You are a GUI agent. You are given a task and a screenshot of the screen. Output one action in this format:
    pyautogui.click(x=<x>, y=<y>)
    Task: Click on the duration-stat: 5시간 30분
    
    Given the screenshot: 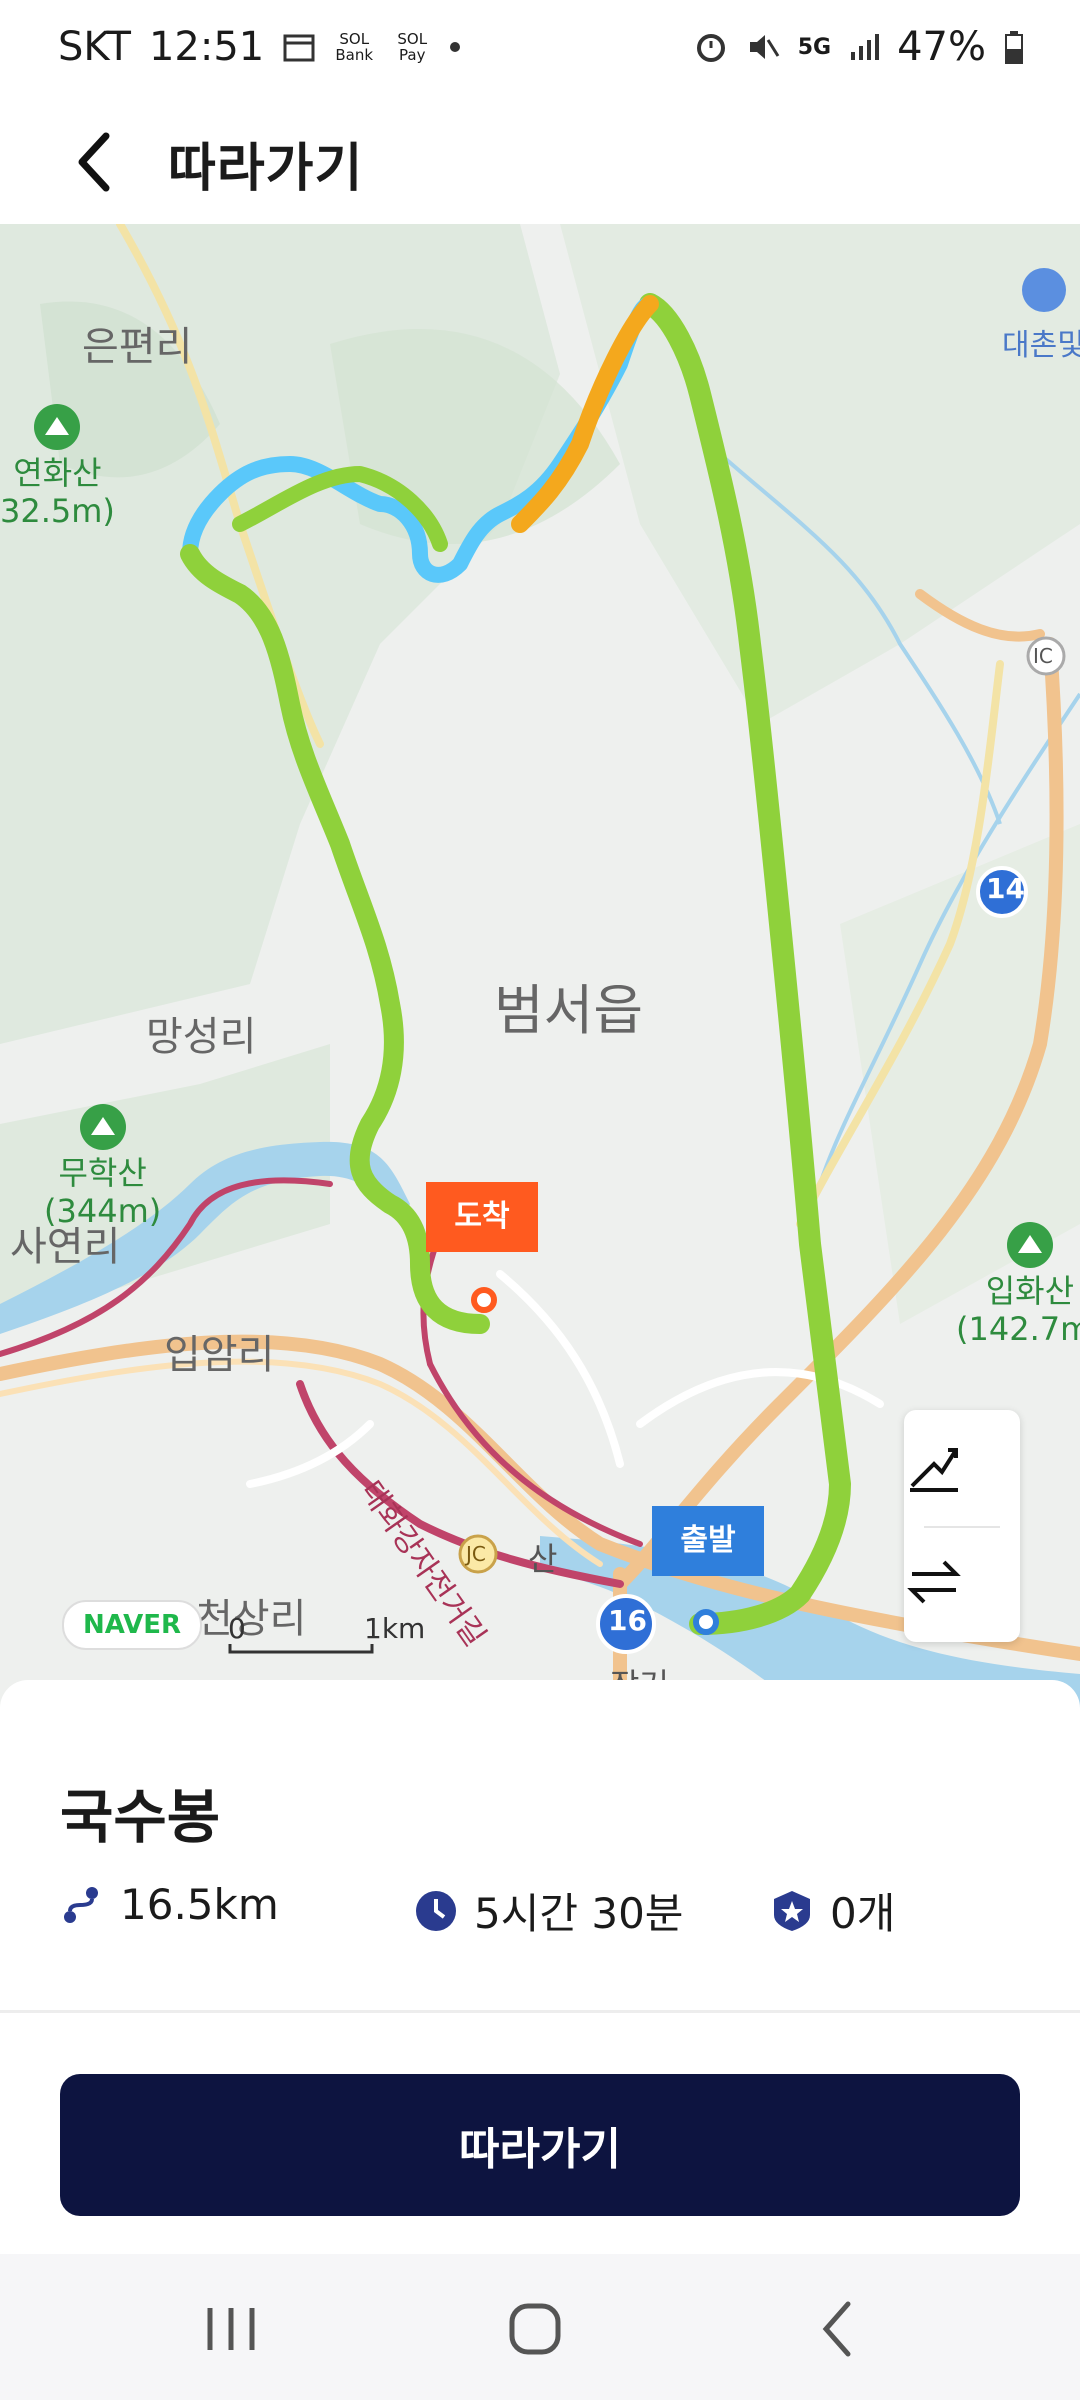 What is the action you would take?
    pyautogui.click(x=548, y=1910)
    